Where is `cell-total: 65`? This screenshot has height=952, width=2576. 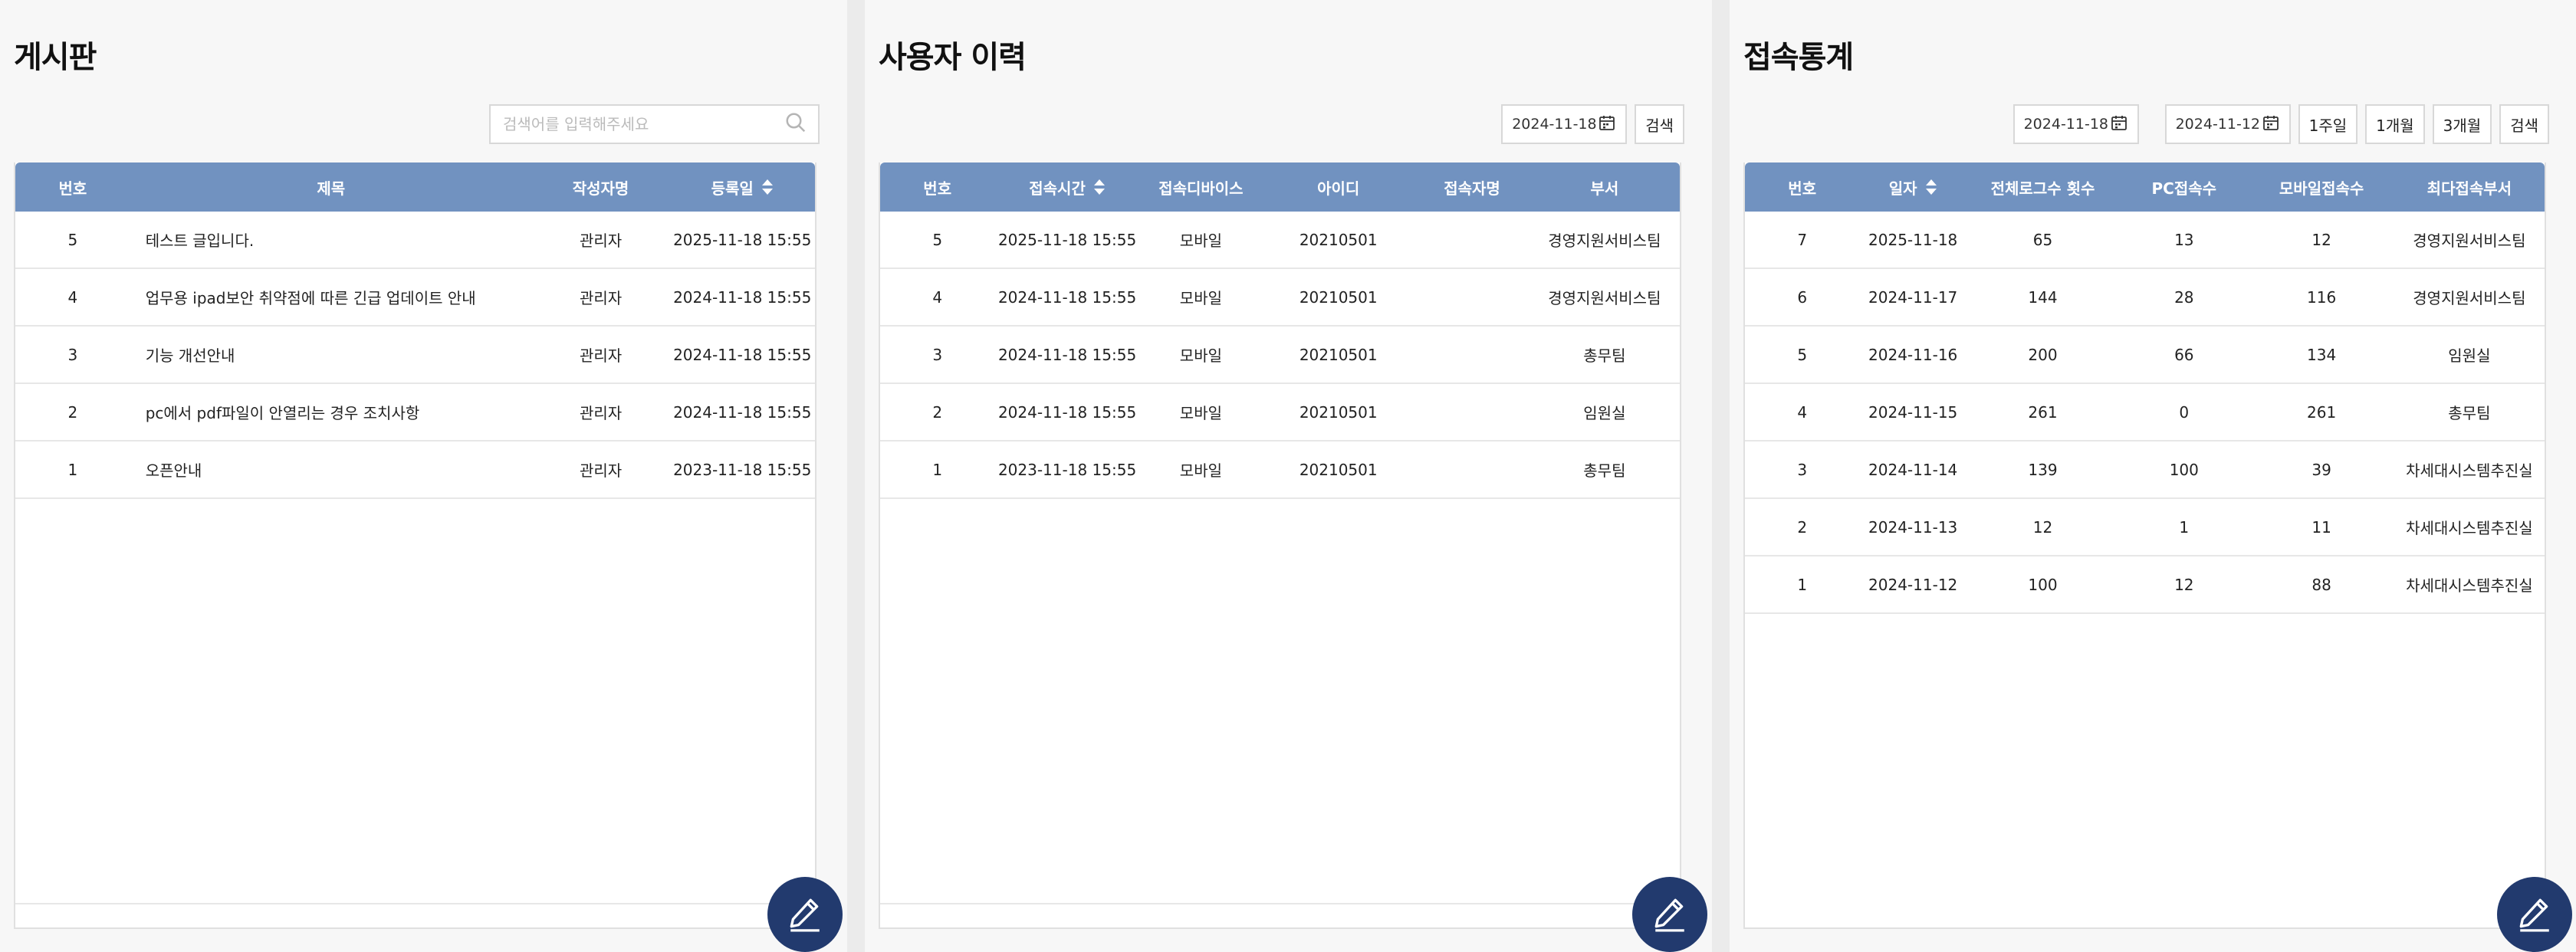 cell-total: 65 is located at coordinates (2042, 239).